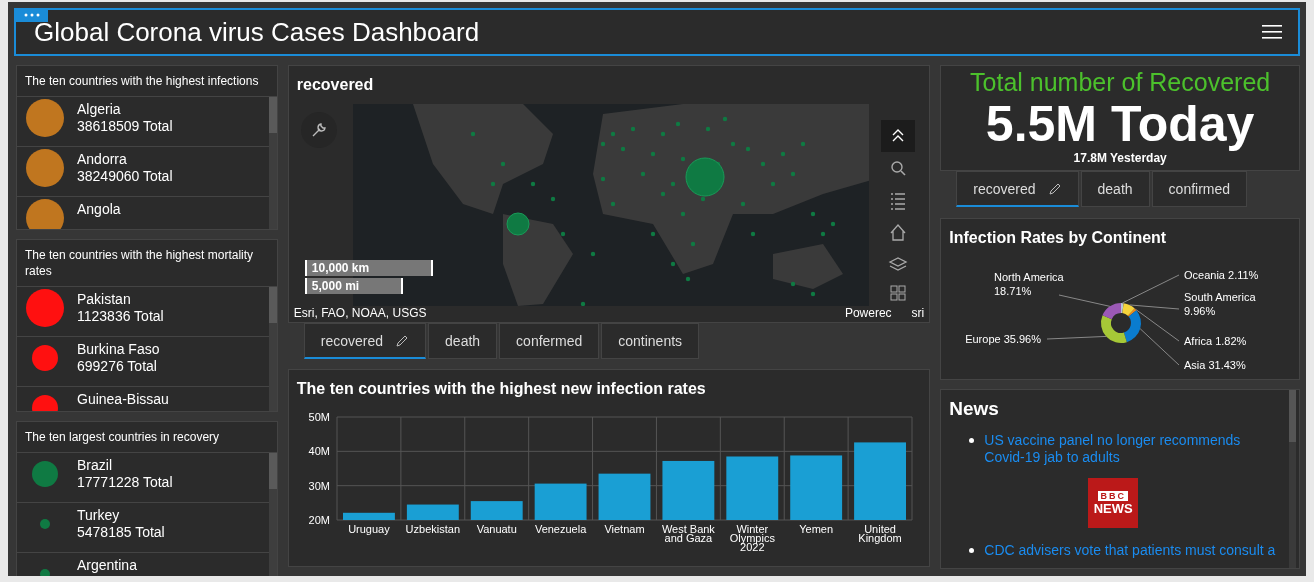 Image resolution: width=1314 pixels, height=582 pixels. I want to click on country-total: 38618509 Total, so click(125, 126).